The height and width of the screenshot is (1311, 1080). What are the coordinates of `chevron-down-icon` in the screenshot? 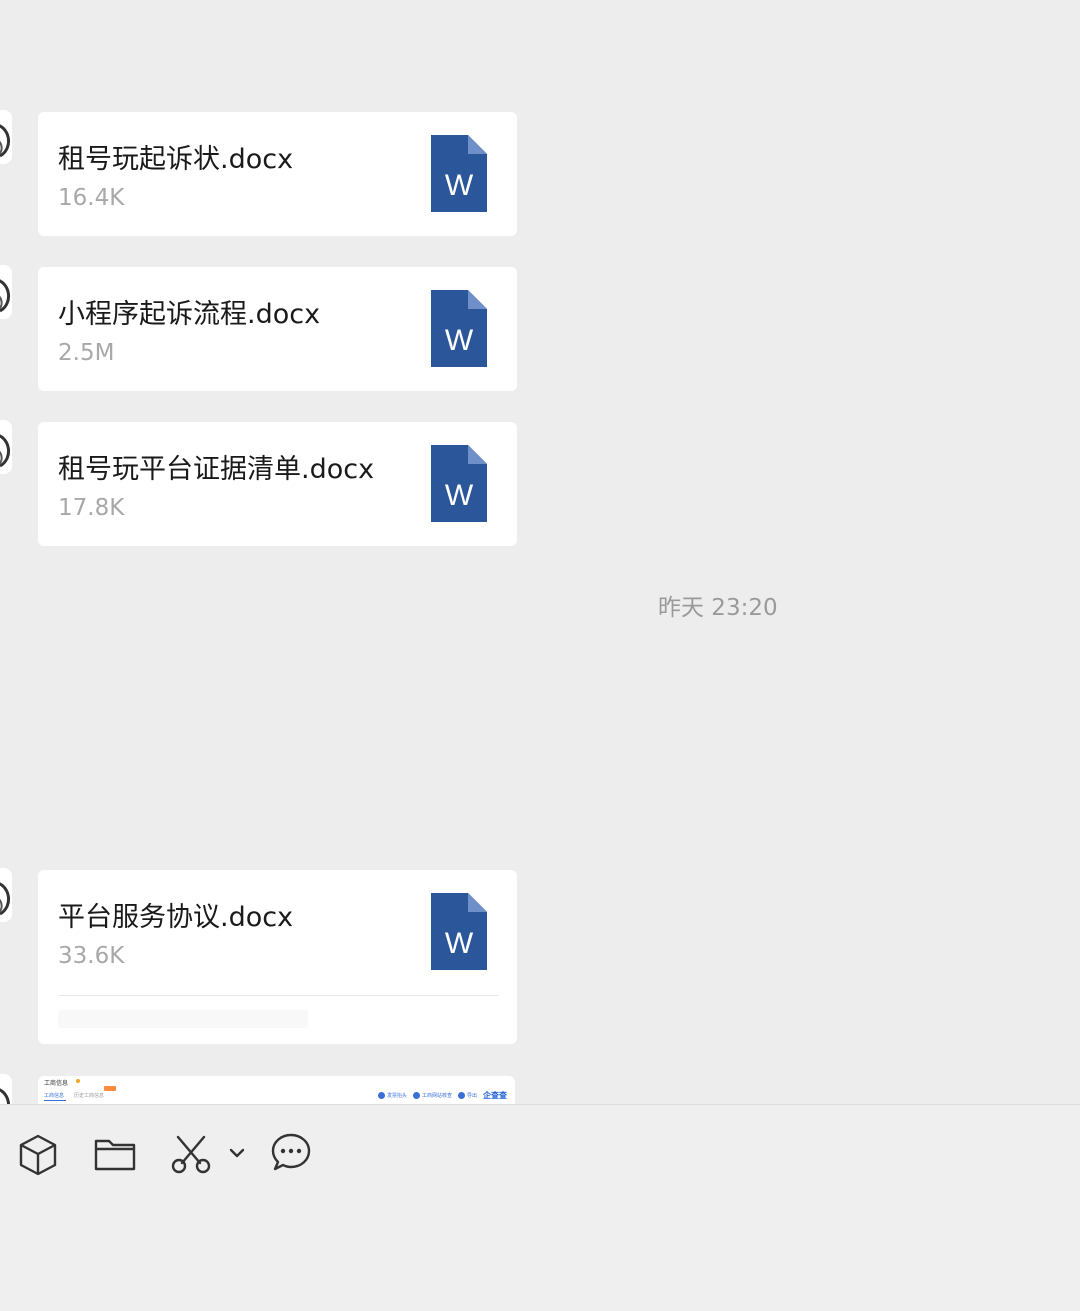 It's located at (237, 1154).